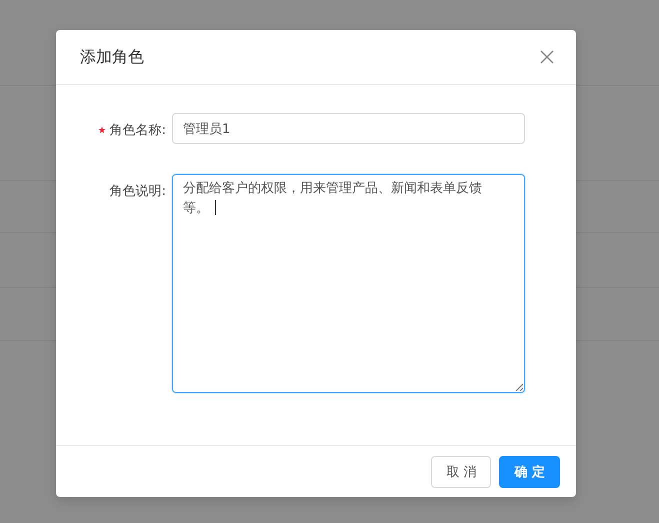  What do you see at coordinates (519, 387) in the screenshot?
I see `resize-handle-icon` at bounding box center [519, 387].